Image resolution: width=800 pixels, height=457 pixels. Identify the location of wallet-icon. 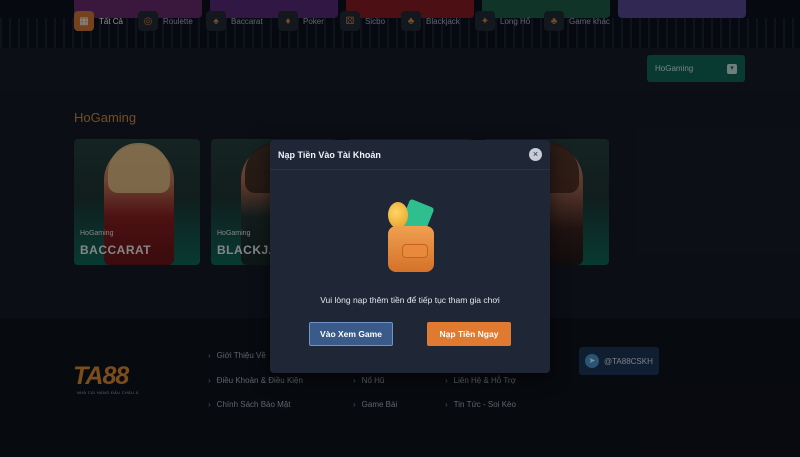
(412, 238).